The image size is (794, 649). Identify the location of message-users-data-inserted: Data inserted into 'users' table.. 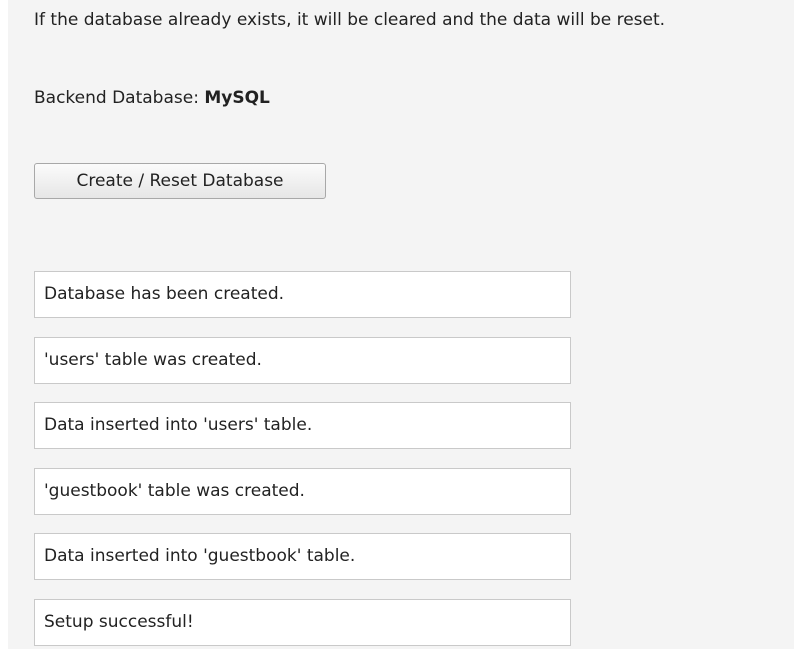
(302, 425).